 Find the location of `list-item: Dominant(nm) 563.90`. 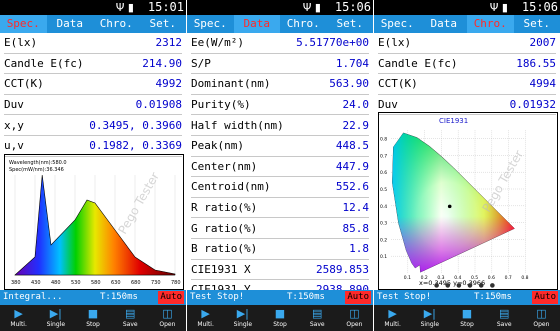

list-item: Dominant(nm) 563.90 is located at coordinates (280, 84).